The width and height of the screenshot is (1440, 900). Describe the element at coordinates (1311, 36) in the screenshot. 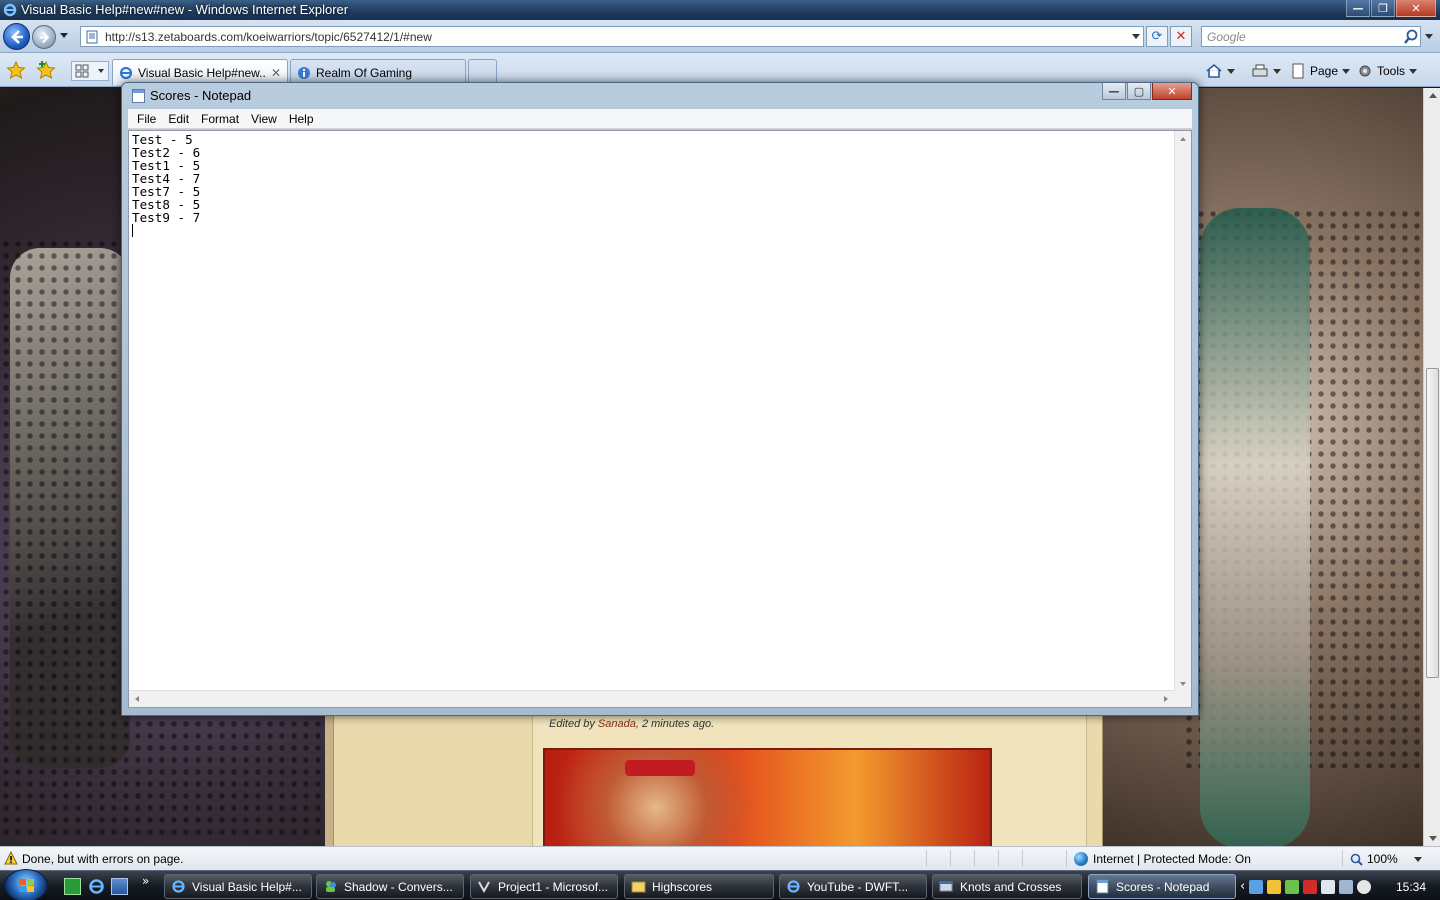

I see `search-box: Google` at that location.